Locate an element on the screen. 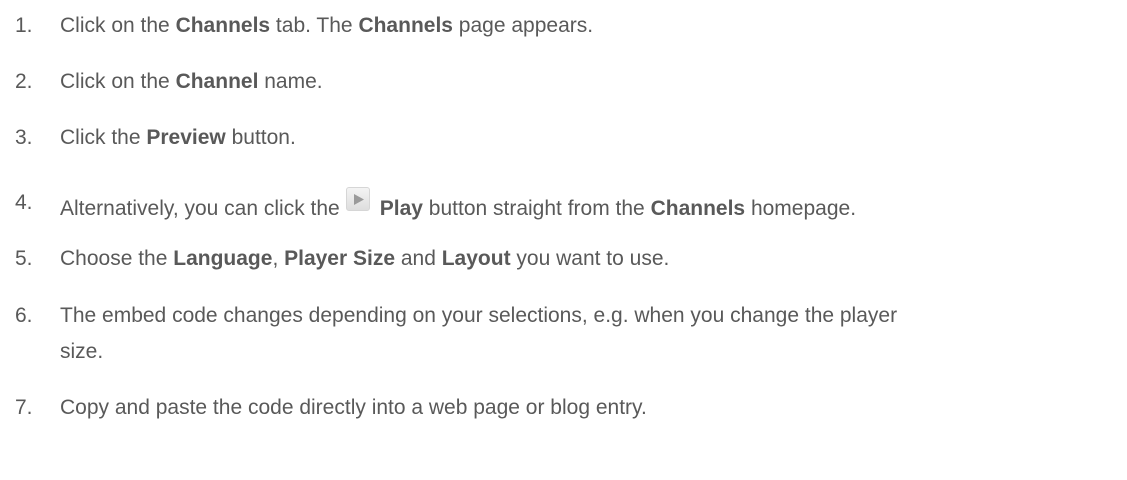 The image size is (1127, 480). player-size-label: Player Size is located at coordinates (340, 258).